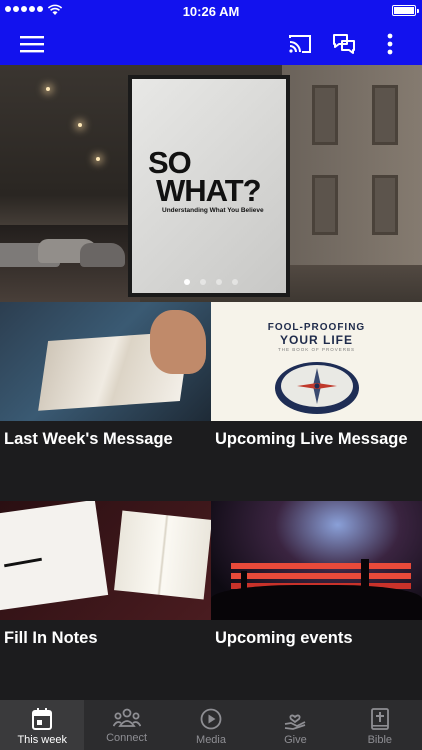 Image resolution: width=422 pixels, height=750 pixels. I want to click on cast-icon, so click(300, 44).